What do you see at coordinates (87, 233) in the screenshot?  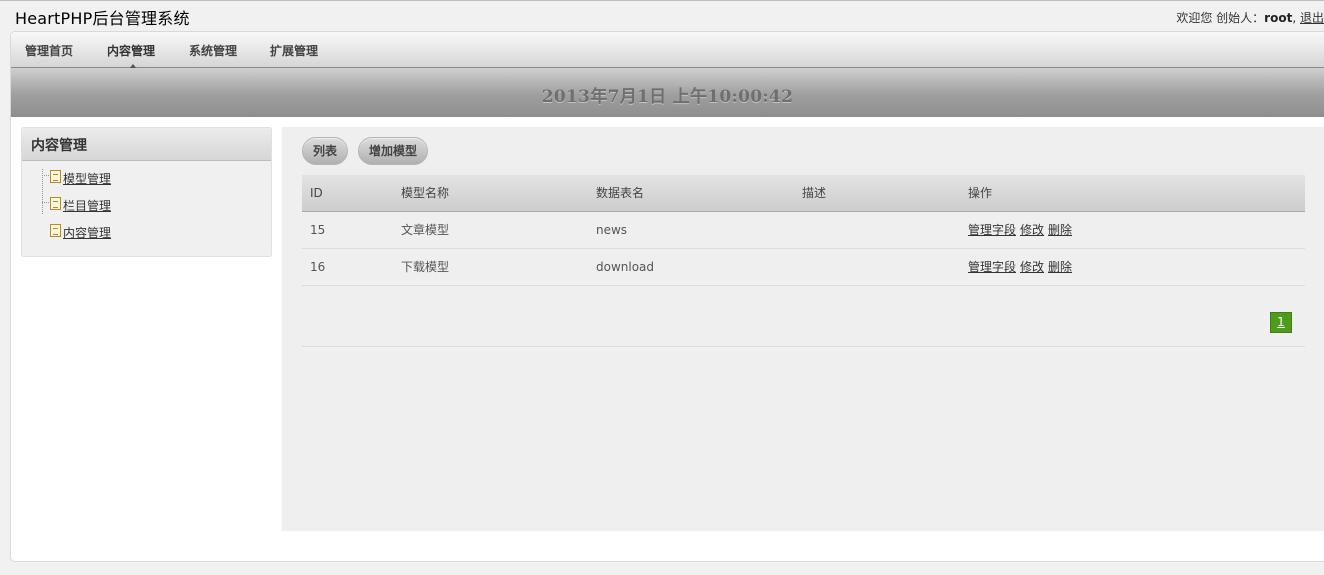 I see `sidebar-link-content: 内容管理` at bounding box center [87, 233].